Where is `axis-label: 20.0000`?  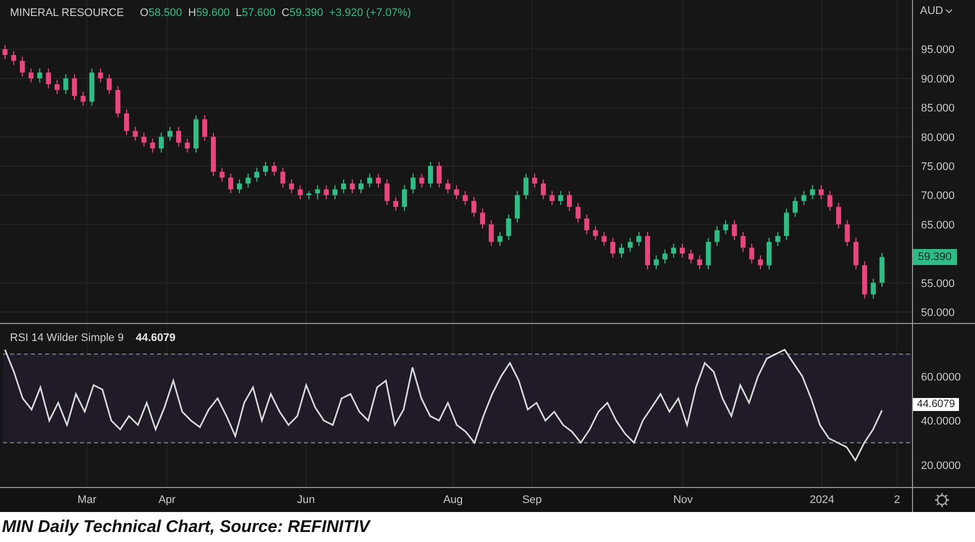 axis-label: 20.0000 is located at coordinates (941, 466).